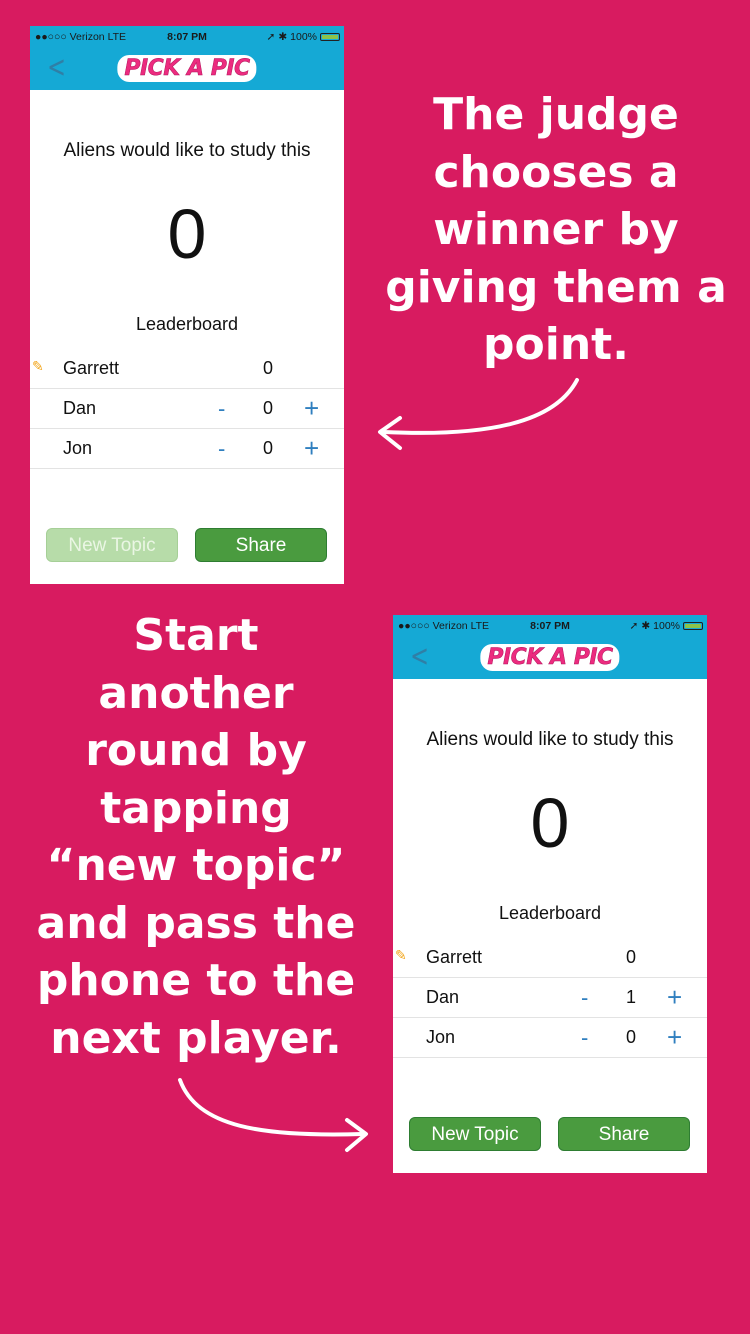  What do you see at coordinates (196, 635) in the screenshot?
I see `caption-line: Start` at bounding box center [196, 635].